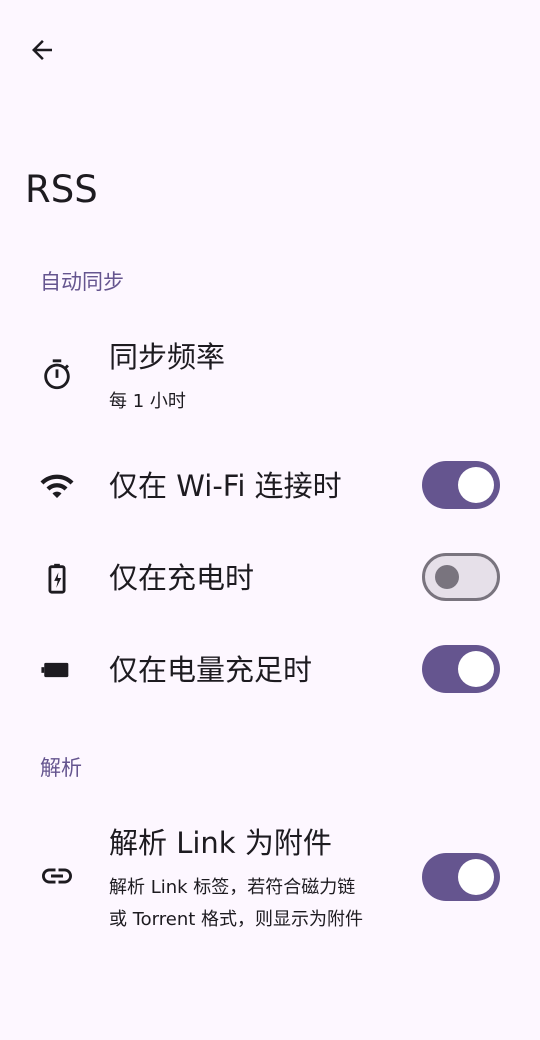  What do you see at coordinates (61, 189) in the screenshot?
I see `page-title: RSS` at bounding box center [61, 189].